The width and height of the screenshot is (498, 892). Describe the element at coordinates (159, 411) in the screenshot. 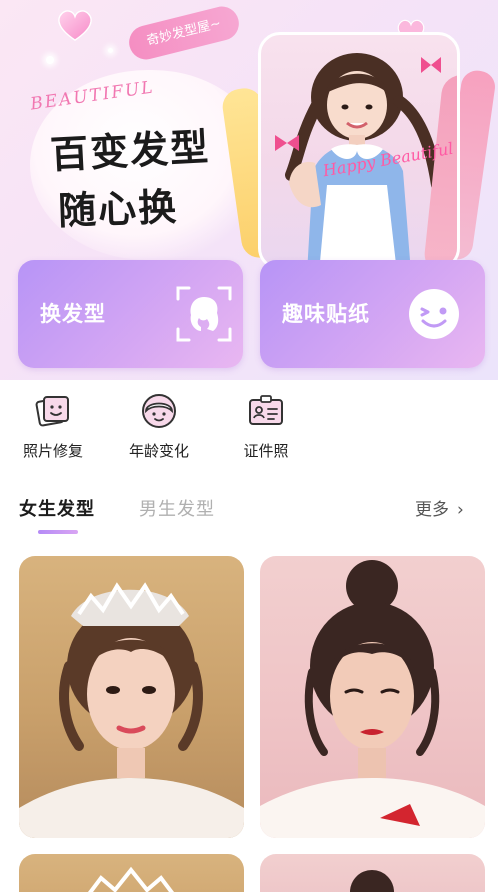

I see `age-change-icon` at that location.